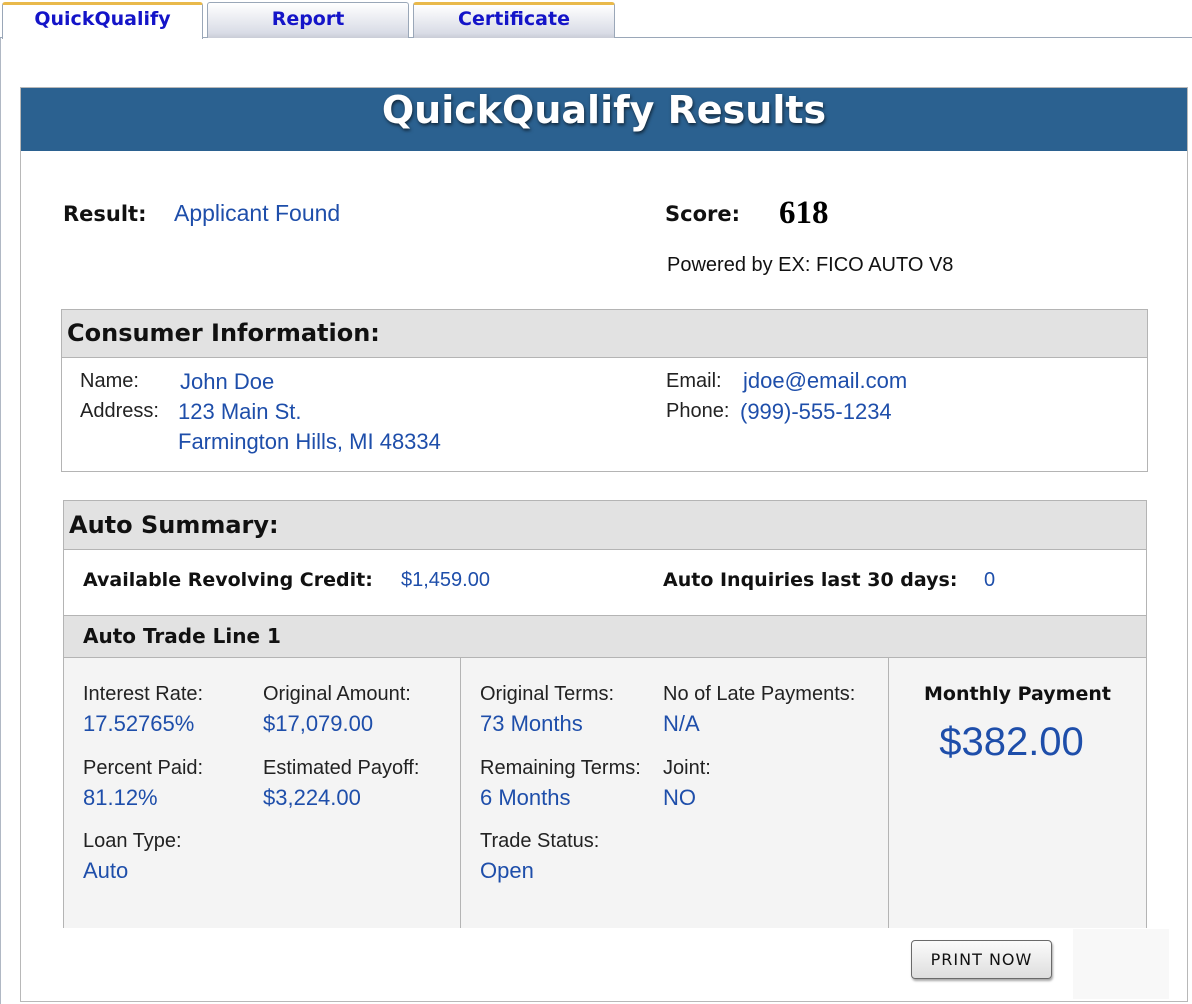 Image resolution: width=1192 pixels, height=1004 pixels. Describe the element at coordinates (105, 214) in the screenshot. I see `result-label: Result:` at that location.